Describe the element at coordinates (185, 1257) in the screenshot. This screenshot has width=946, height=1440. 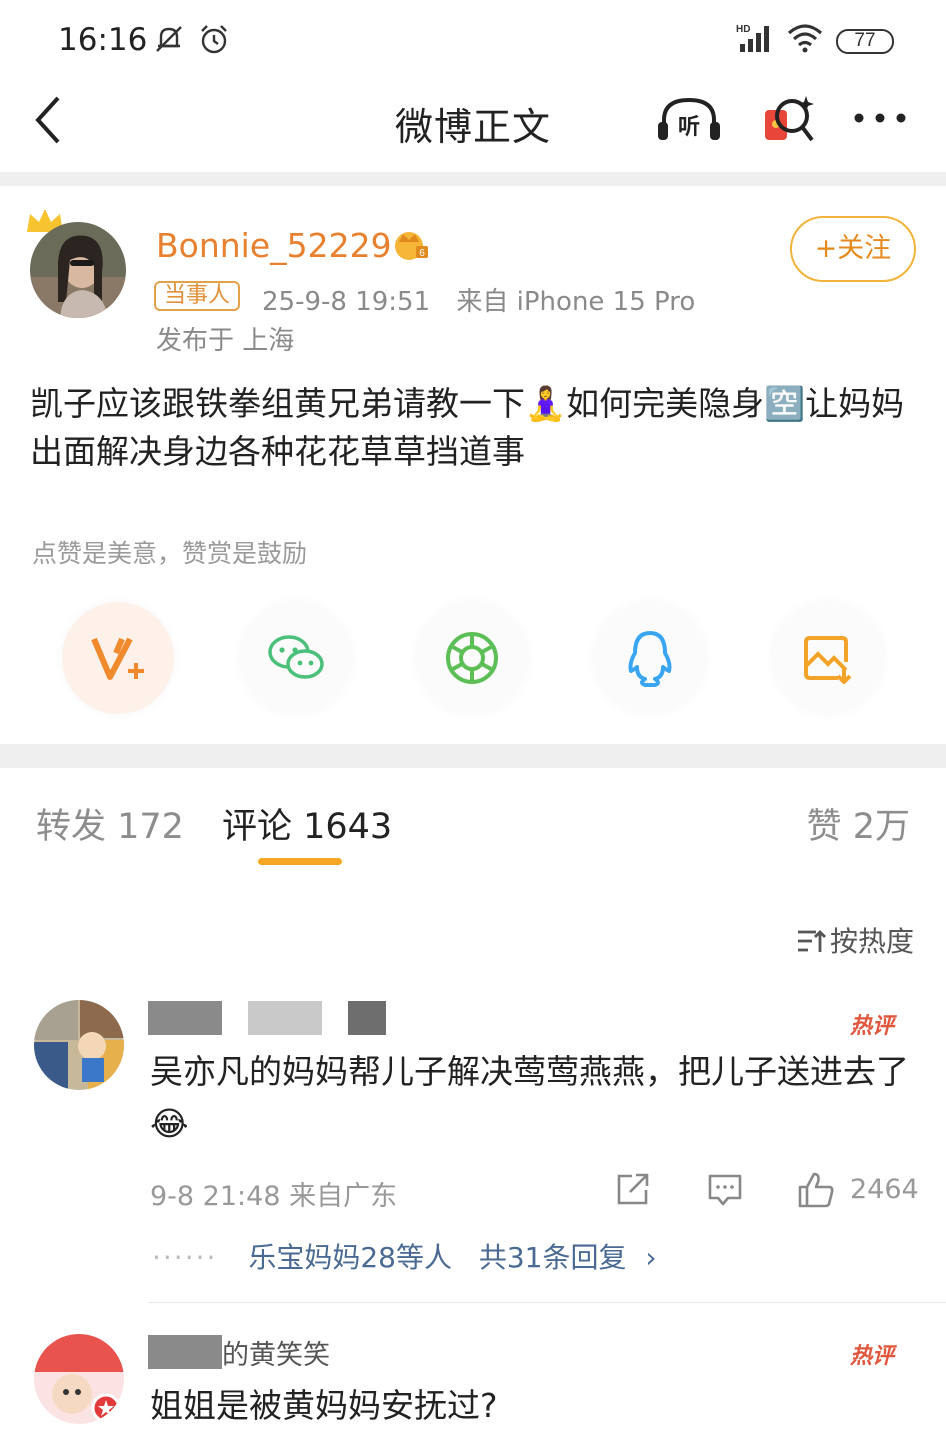
I see `replies-dots: ······` at that location.